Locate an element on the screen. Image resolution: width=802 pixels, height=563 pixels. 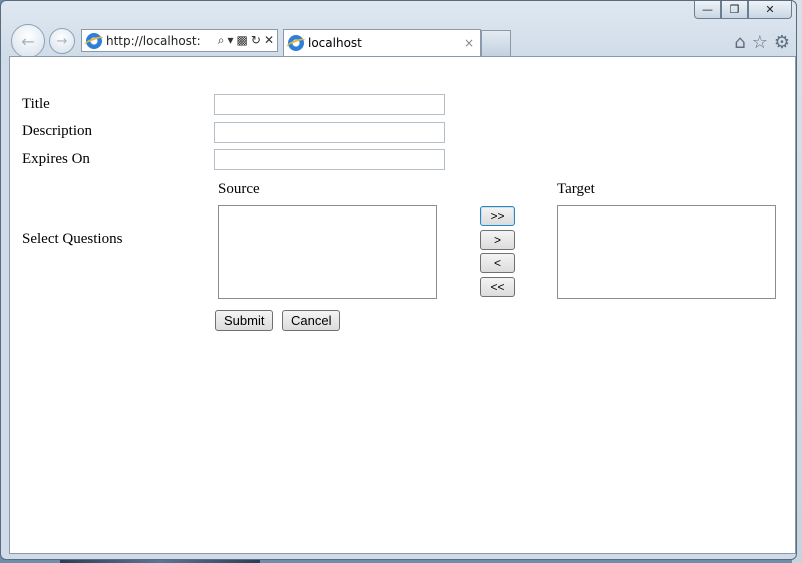
back-arrow-icon: ← is located at coordinates (28, 41).